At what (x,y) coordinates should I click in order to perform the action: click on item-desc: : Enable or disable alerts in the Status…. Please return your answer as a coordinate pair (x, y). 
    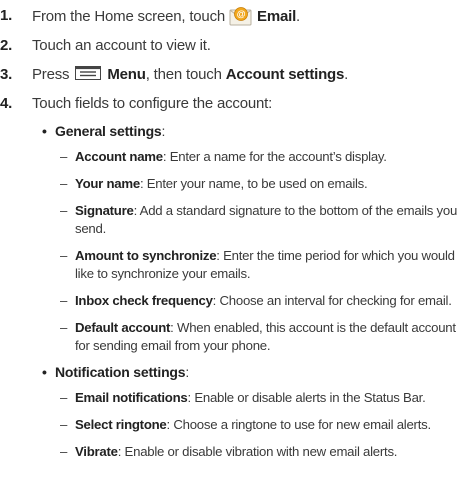
    Looking at the image, I should click on (306, 397).